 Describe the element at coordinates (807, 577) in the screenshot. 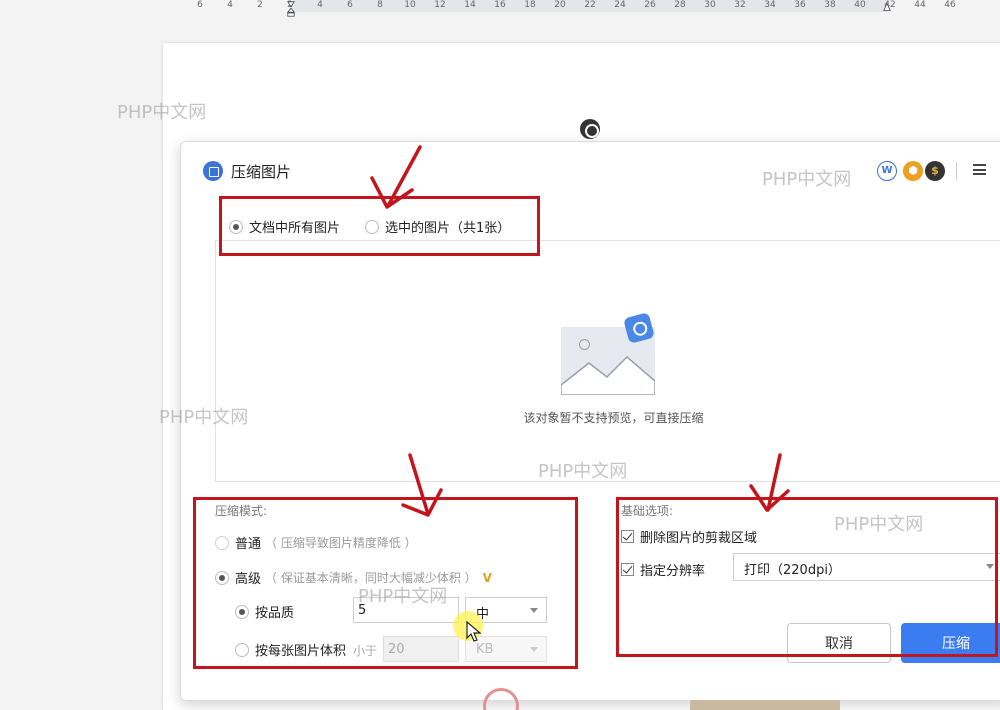

I see `annotation-box-basic-options` at that location.